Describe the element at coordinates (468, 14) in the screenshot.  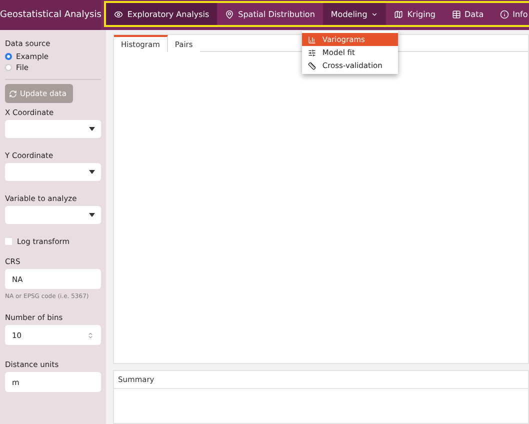
I see `nav-tab: Data` at that location.